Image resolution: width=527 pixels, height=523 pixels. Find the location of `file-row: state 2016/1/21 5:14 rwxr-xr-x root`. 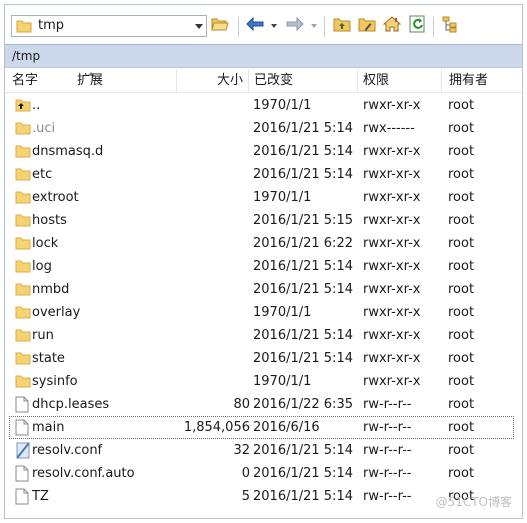

file-row: state 2016/1/21 5:14 rwxr-xr-x root is located at coordinates (263, 358).